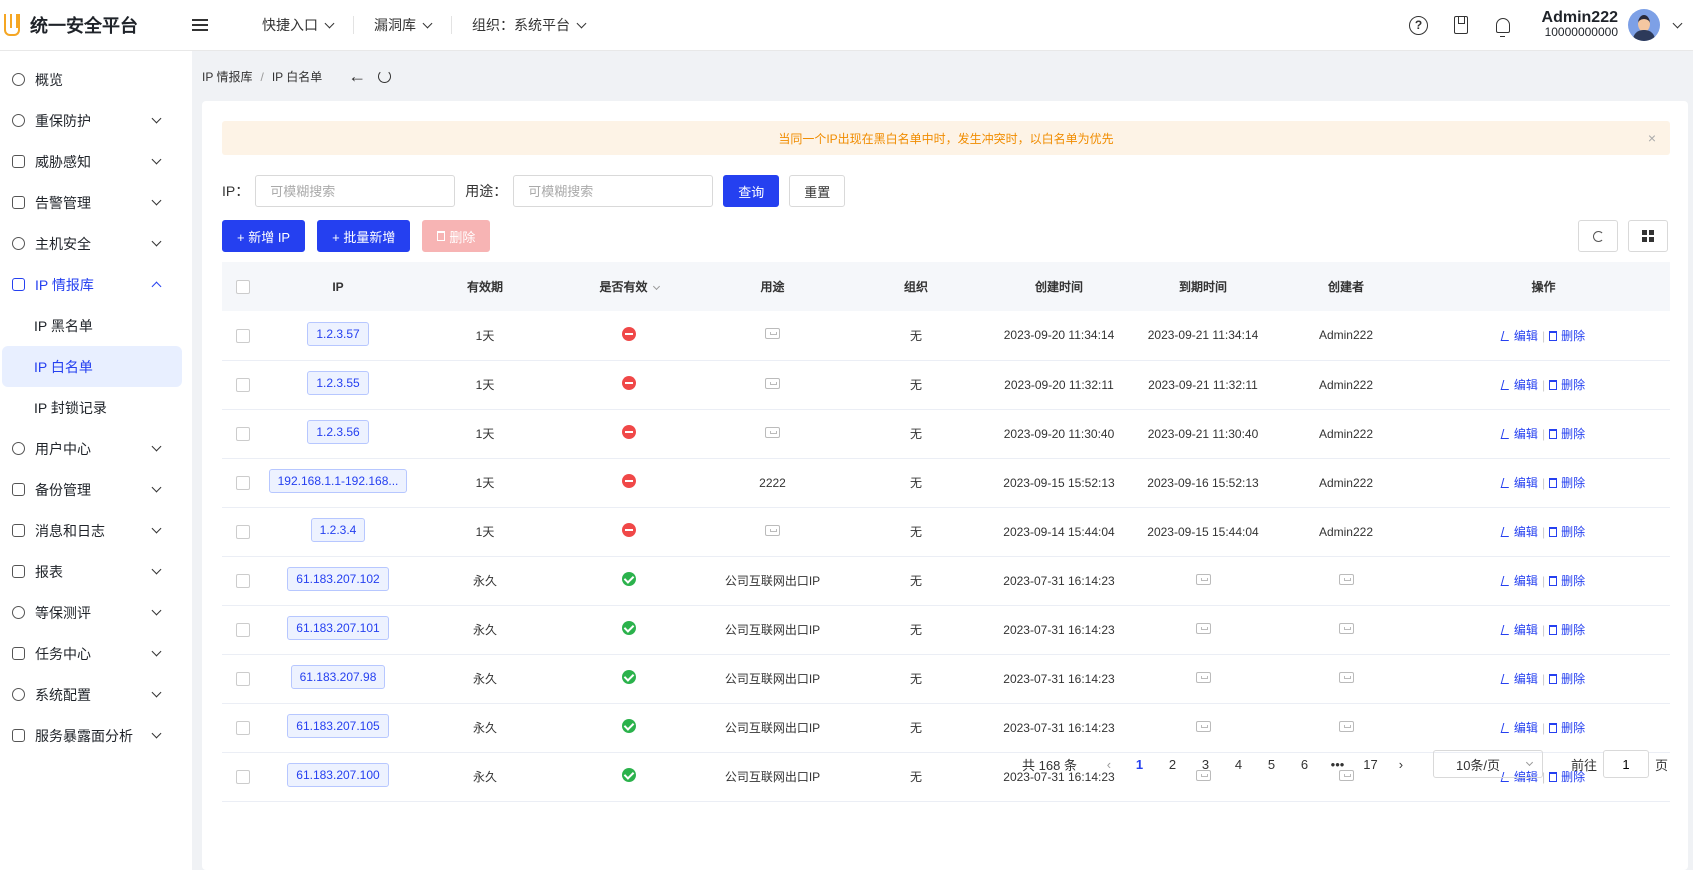 This screenshot has width=1693, height=870. I want to click on ip-tag: 1.2.3.57, so click(338, 333).